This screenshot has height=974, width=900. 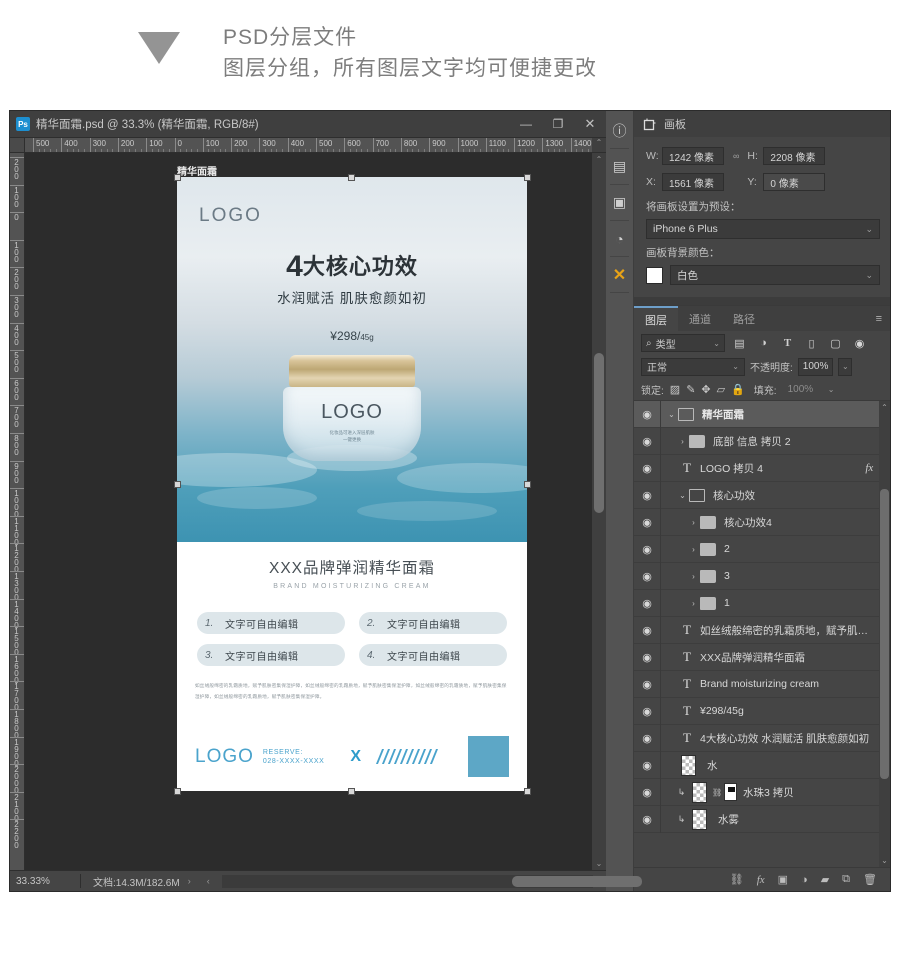 What do you see at coordinates (177, 484) in the screenshot?
I see `selection-handle-ml` at bounding box center [177, 484].